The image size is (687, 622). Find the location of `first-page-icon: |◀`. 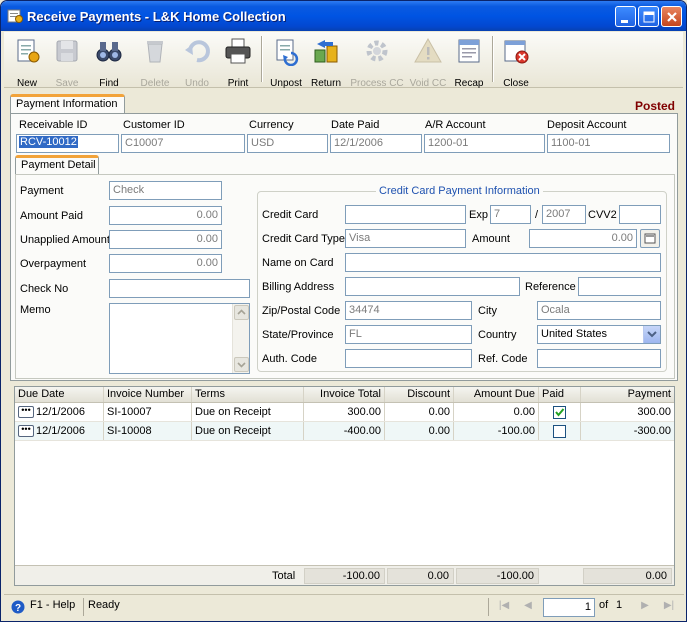

first-page-icon: |◀ is located at coordinates (504, 607).